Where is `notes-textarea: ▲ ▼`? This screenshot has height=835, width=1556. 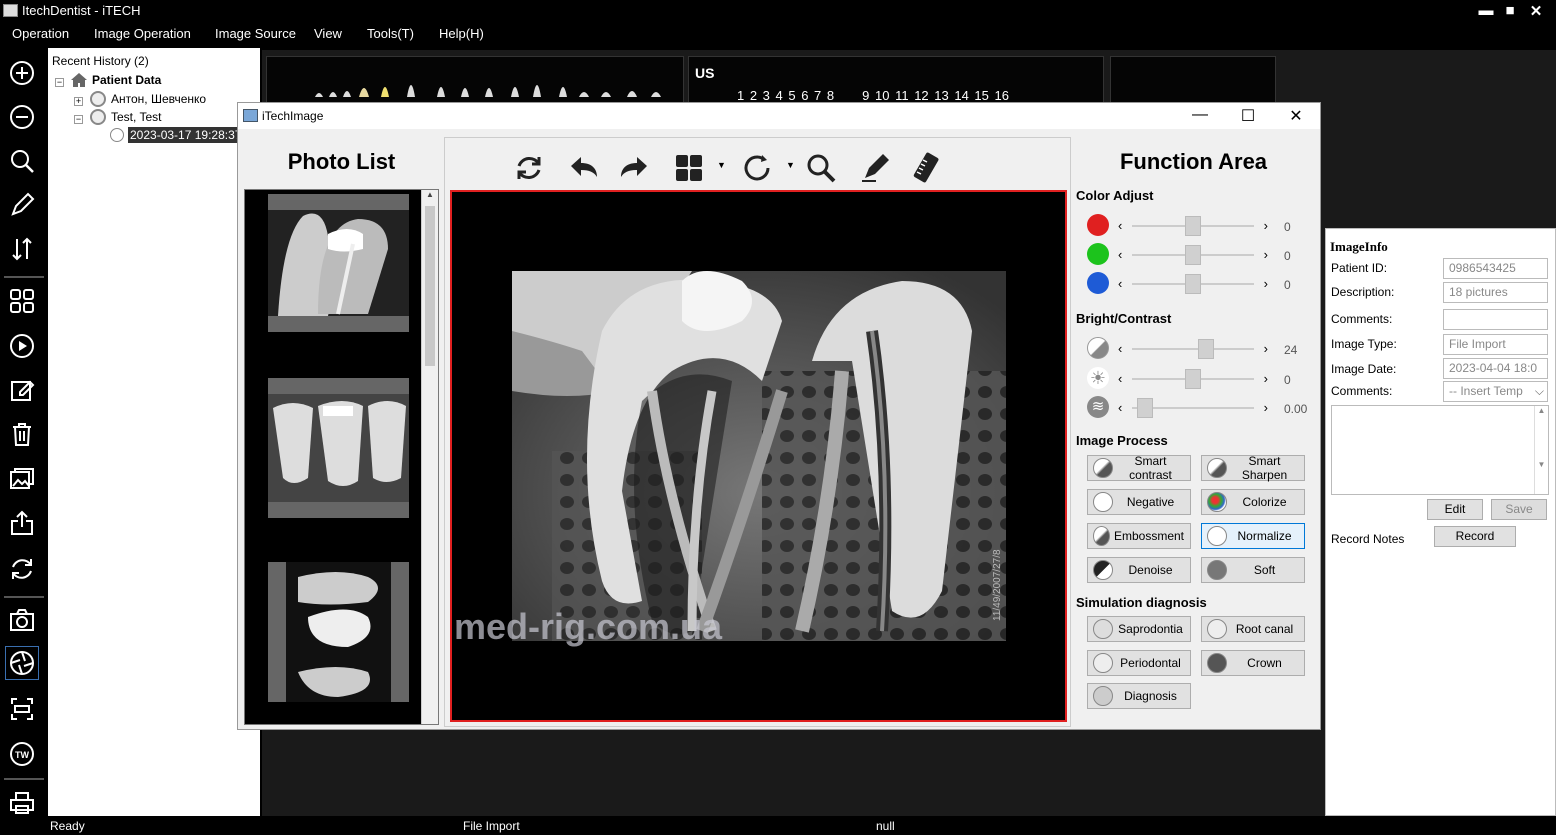
notes-textarea: ▲ ▼ is located at coordinates (1440, 450).